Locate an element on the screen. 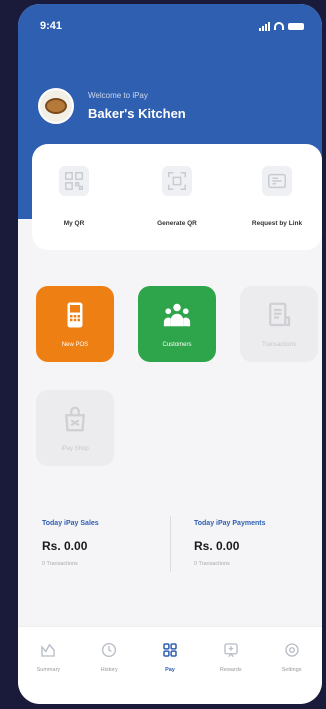 This screenshot has height=709, width=326. sales-amount: Rs. 0.00 is located at coordinates (65, 546).